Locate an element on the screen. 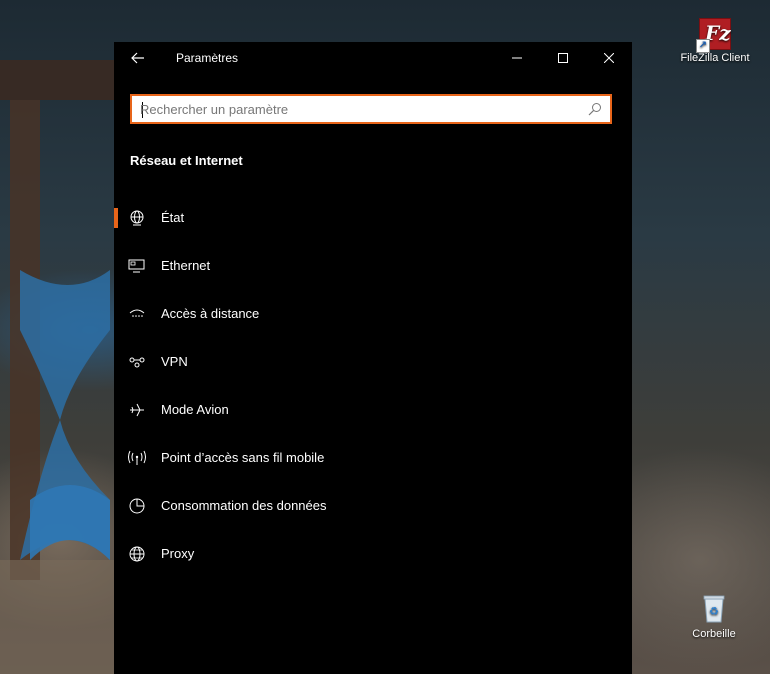 The width and height of the screenshot is (770, 674). desktop-icon-label: Corbeille is located at coordinates (714, 634).